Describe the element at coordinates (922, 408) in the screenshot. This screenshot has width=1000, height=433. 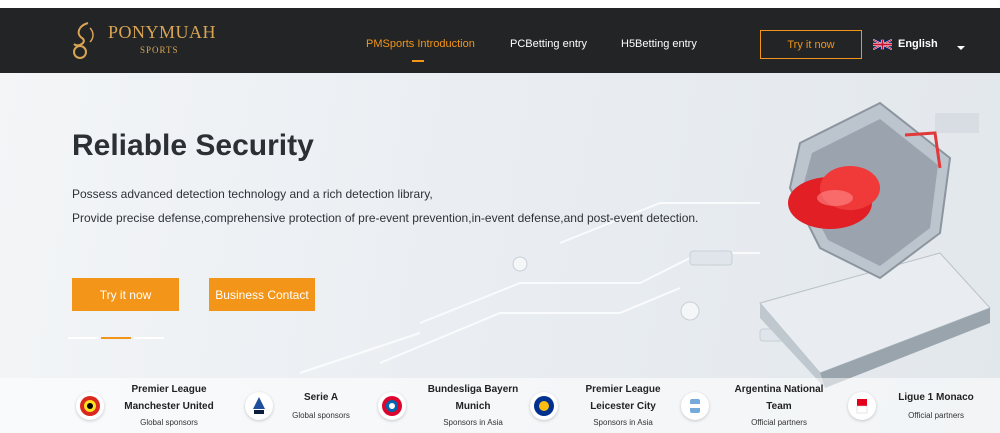
I see `sponsor-item: Ligue 1 Monaco Official partners` at that location.